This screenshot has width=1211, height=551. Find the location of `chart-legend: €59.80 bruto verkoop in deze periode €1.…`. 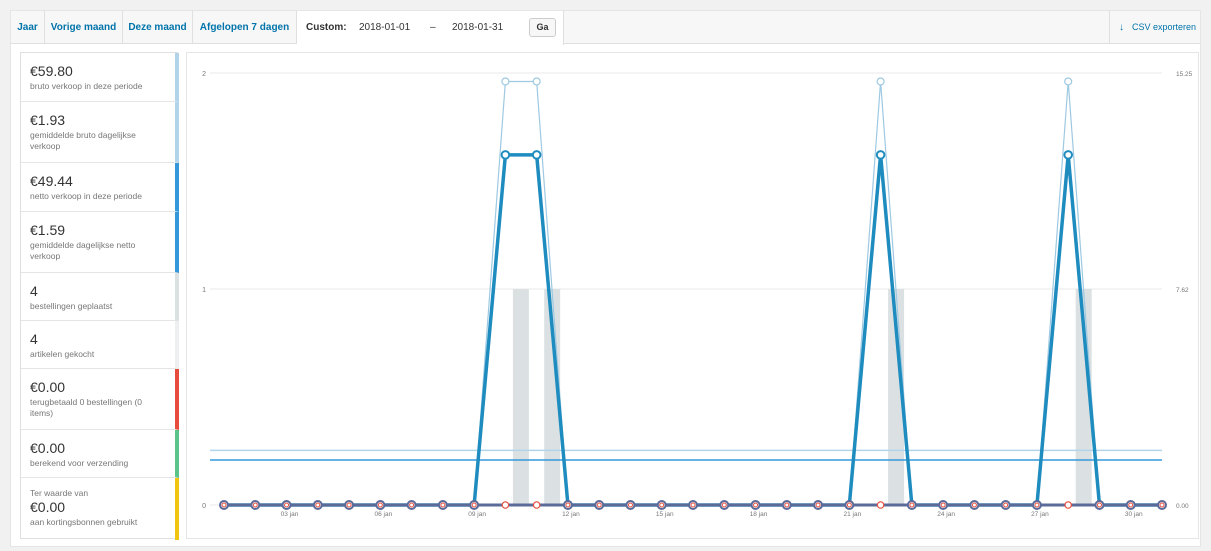

chart-legend: €59.80 bruto verkoop in deze periode €1.… is located at coordinates (99, 296).